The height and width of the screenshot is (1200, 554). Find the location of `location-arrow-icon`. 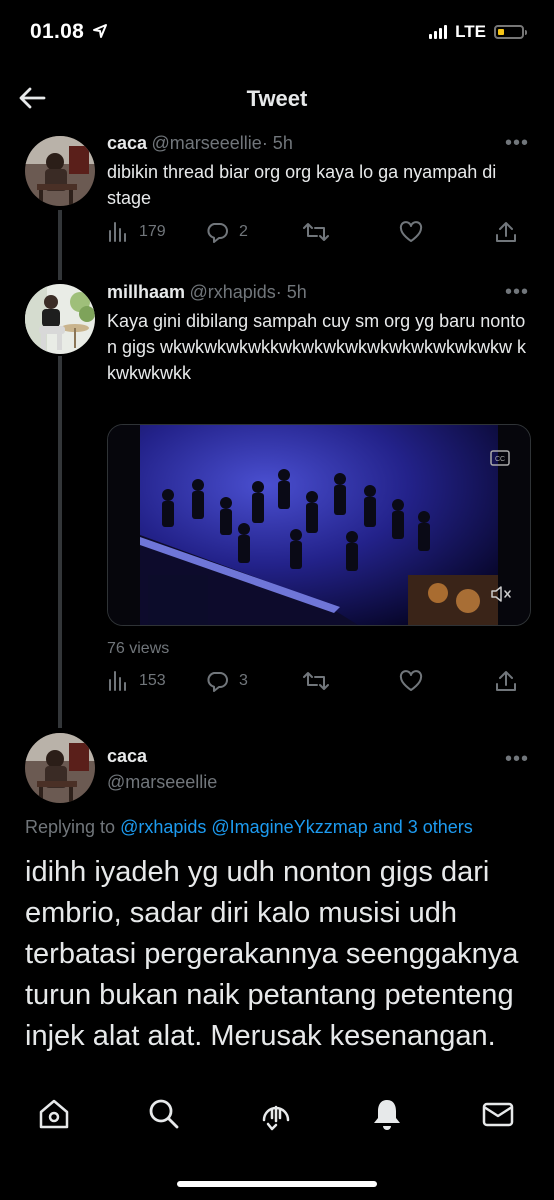

location-arrow-icon is located at coordinates (100, 31).